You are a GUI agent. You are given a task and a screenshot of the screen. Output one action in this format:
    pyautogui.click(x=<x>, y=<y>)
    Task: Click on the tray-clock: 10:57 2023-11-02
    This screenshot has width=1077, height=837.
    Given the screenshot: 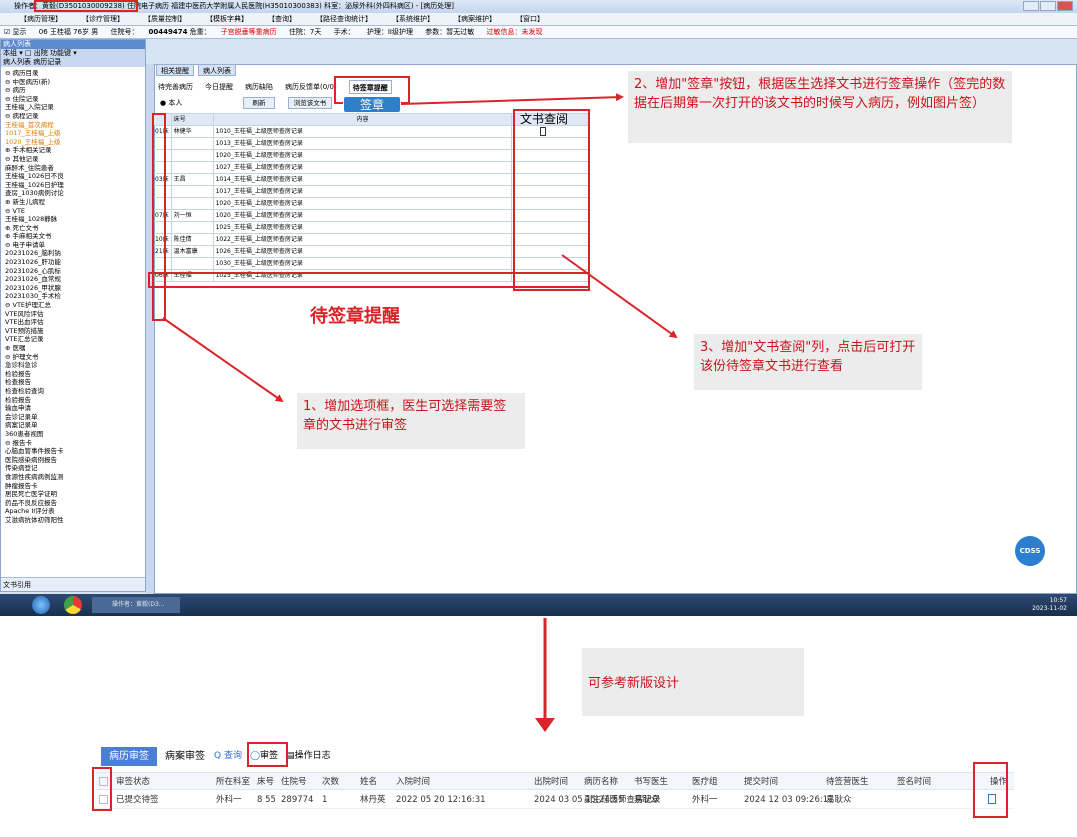 What is the action you would take?
    pyautogui.click(x=1049, y=605)
    